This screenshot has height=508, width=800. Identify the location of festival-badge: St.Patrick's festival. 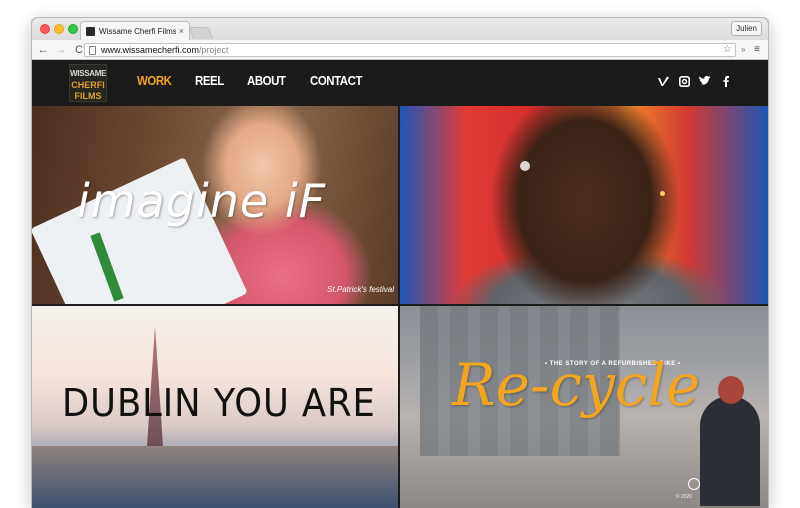
(360, 289).